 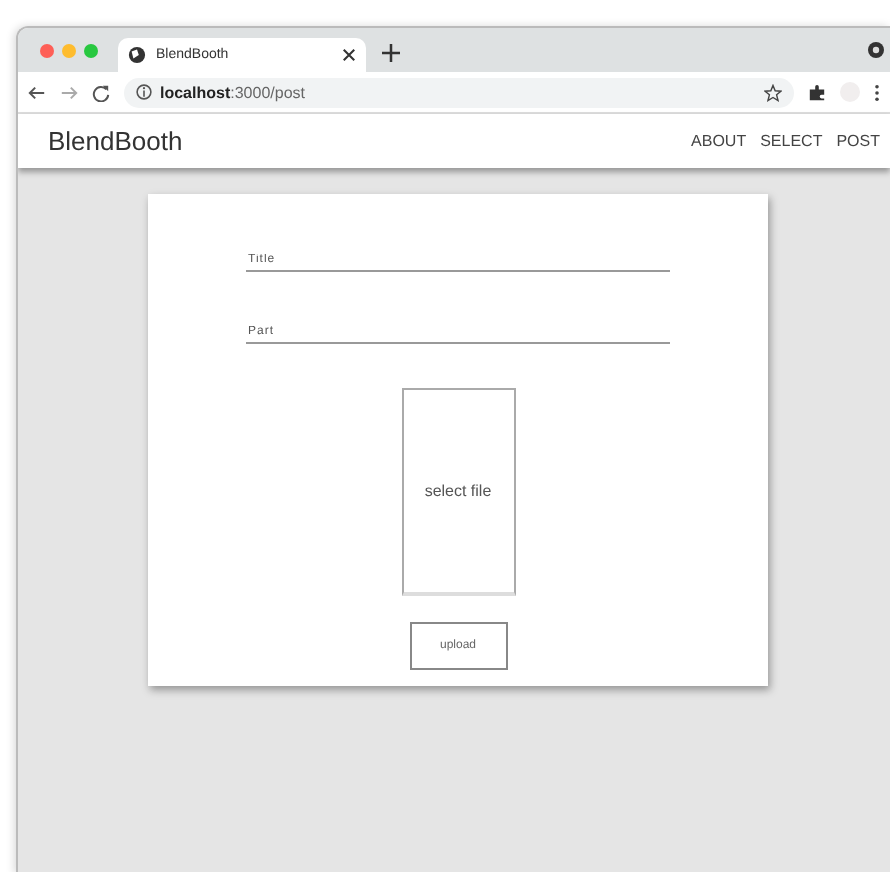 What do you see at coordinates (115, 141) in the screenshot?
I see `brand-title: BlendBooth` at bounding box center [115, 141].